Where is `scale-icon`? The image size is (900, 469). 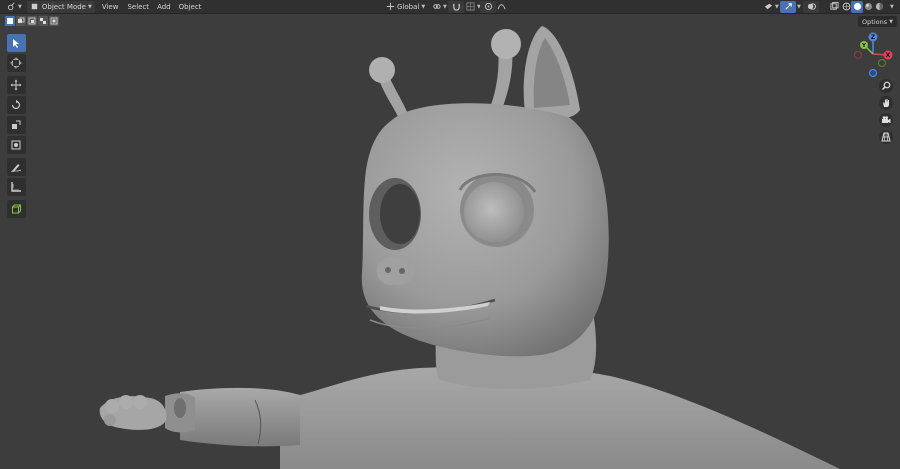
scale-icon is located at coordinates (16, 124).